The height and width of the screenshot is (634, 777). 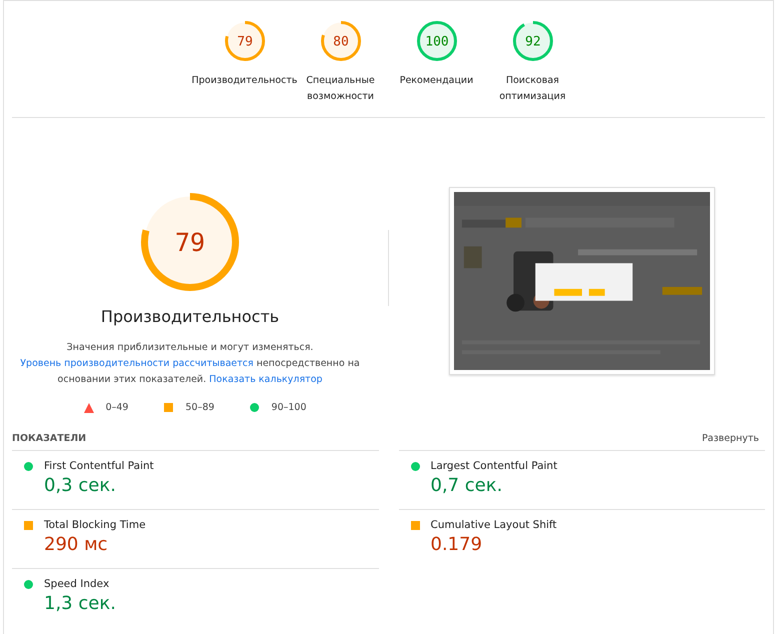 What do you see at coordinates (245, 81) in the screenshot?
I see `category-label: Производительность` at bounding box center [245, 81].